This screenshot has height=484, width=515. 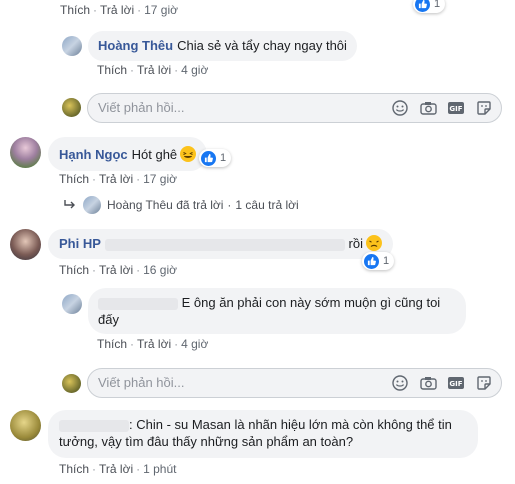 I want to click on top-actions: Thích · Trả lời · 17 giờ, so click(x=119, y=10).